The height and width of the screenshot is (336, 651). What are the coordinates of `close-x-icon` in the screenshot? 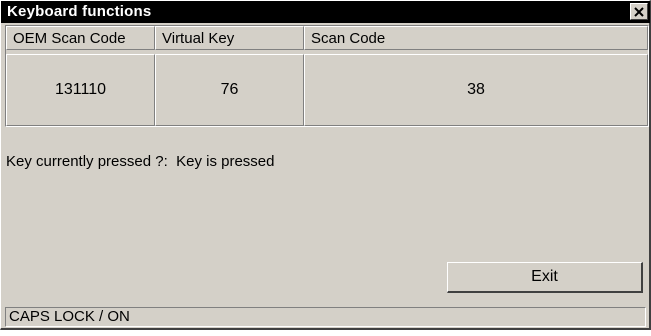 It's located at (639, 11).